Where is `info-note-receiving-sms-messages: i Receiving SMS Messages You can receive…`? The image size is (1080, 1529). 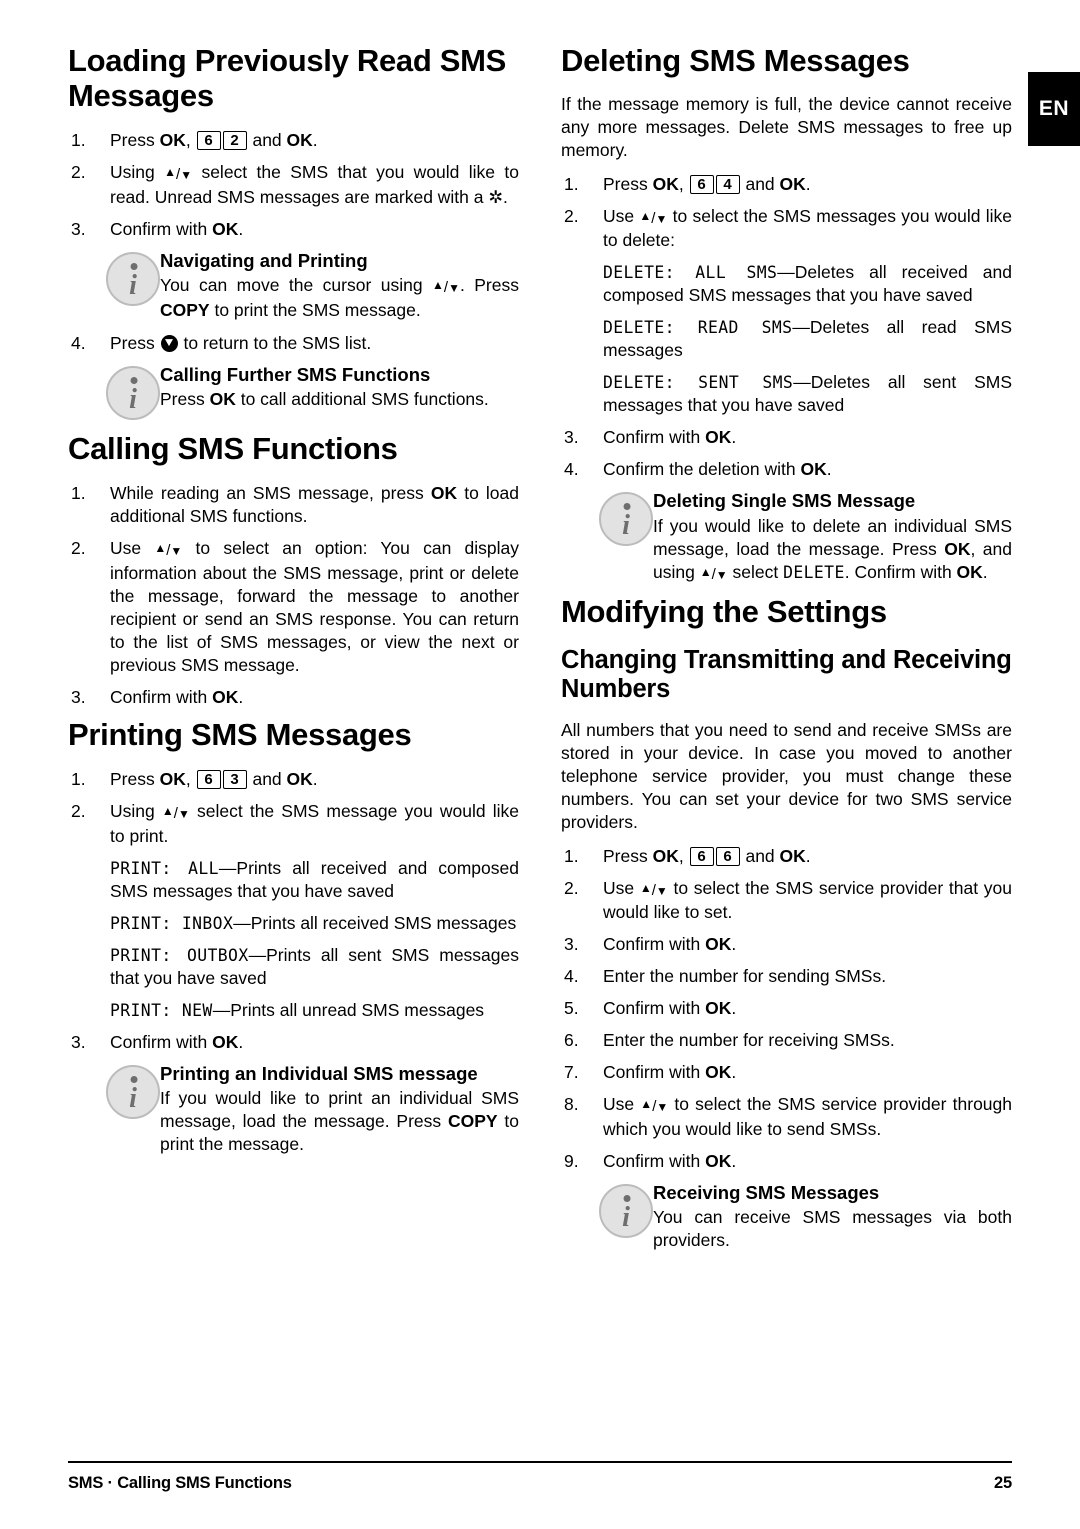
info-note-receiving-sms-messages: i Receiving SMS Messages You can receive… is located at coordinates (786, 1217).